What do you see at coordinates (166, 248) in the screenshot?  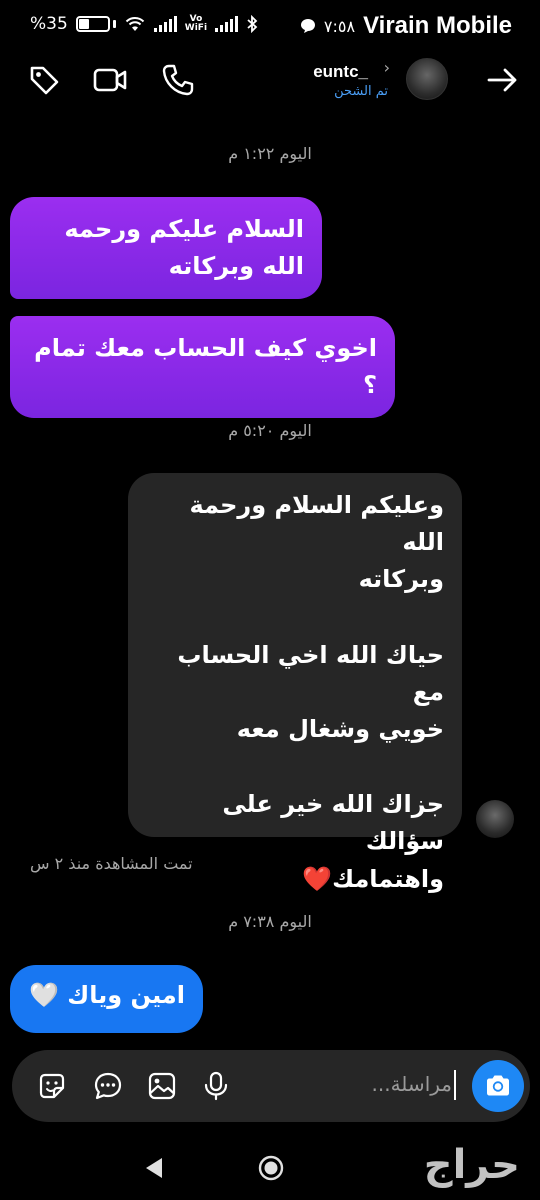 I see `sent-message: السلام عليكم ورحمه الله وبركاته` at bounding box center [166, 248].